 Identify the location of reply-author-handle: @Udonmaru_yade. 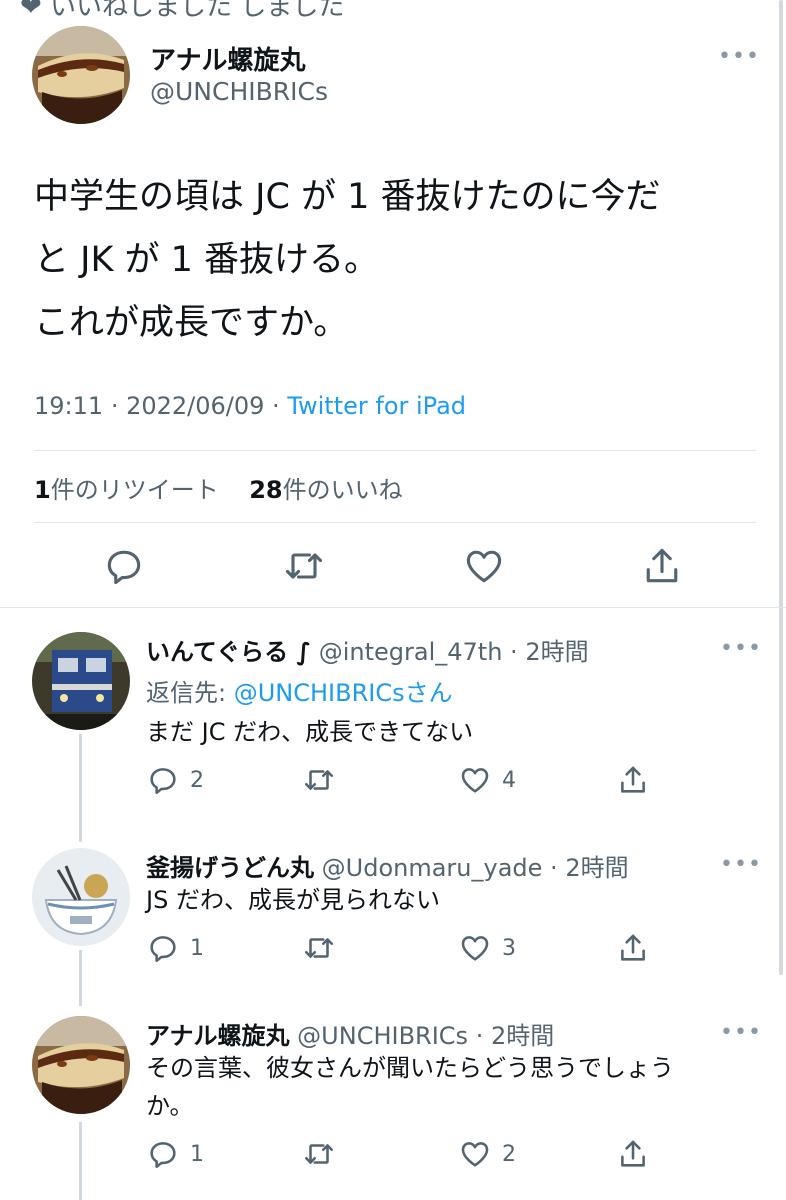
(432, 868).